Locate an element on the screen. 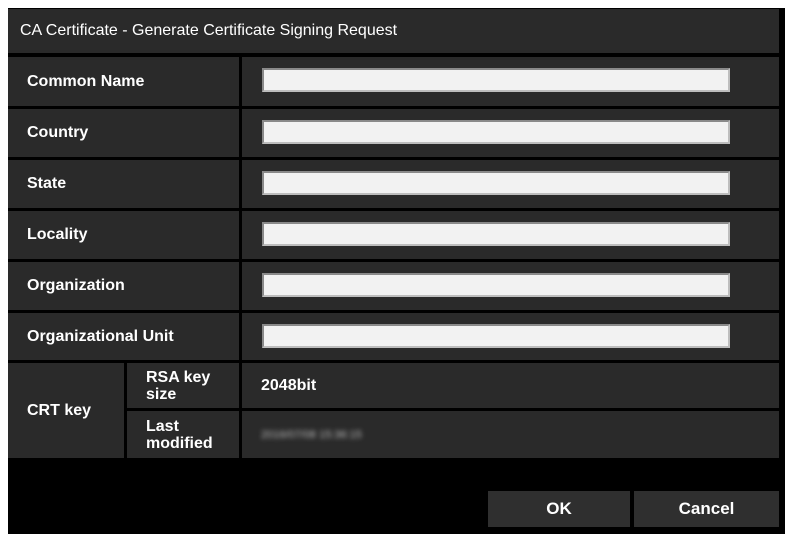  state-input is located at coordinates (496, 183).